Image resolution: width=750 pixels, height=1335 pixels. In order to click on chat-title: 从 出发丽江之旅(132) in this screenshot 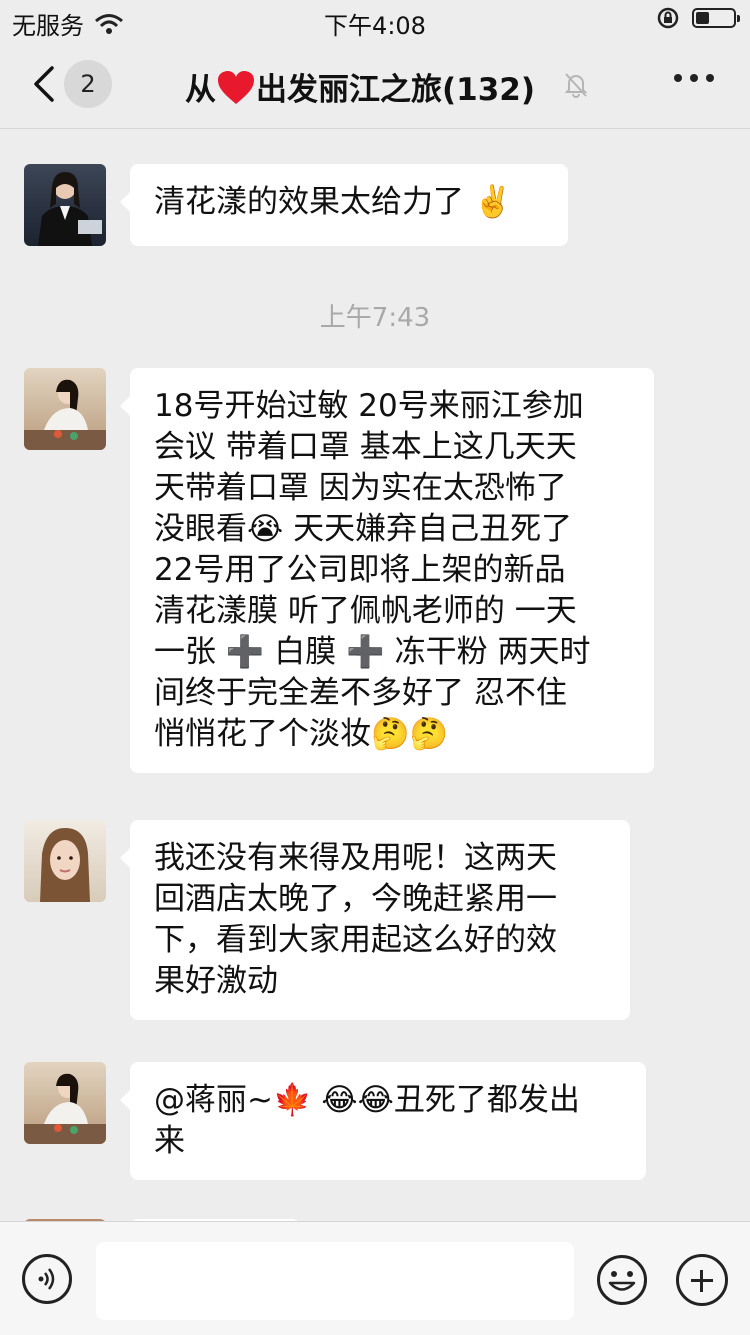, I will do `click(360, 86)`.